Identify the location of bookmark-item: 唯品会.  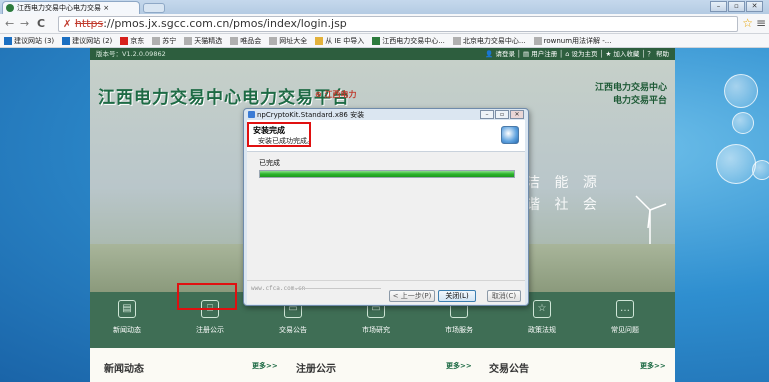
(245, 41).